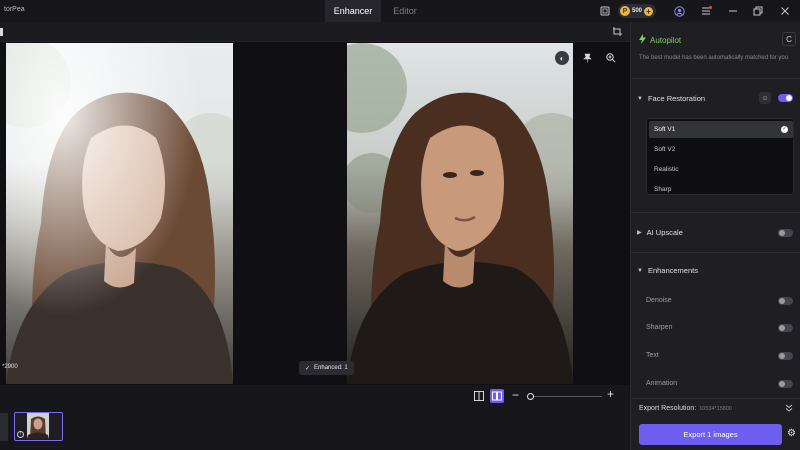 Image resolution: width=800 pixels, height=450 pixels. Describe the element at coordinates (721, 149) in the screenshot. I see `model-option-soft-v2: Soft V2` at that location.